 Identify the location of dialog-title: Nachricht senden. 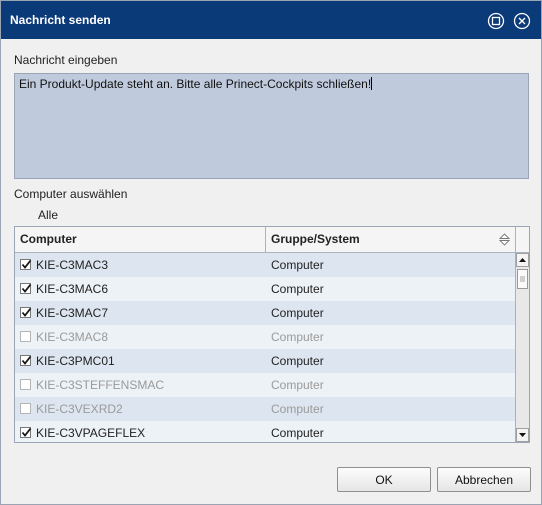
(60, 20).